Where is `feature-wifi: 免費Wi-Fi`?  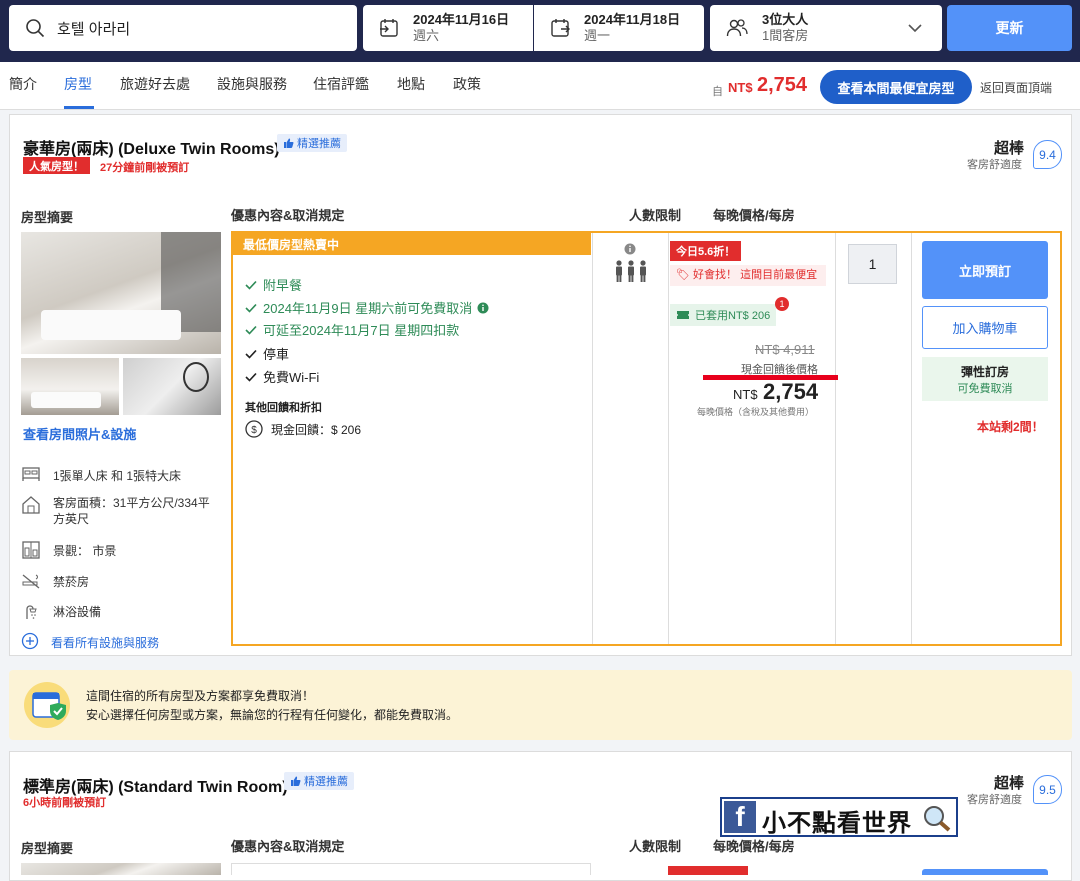 feature-wifi: 免費Wi-Fi is located at coordinates (282, 376).